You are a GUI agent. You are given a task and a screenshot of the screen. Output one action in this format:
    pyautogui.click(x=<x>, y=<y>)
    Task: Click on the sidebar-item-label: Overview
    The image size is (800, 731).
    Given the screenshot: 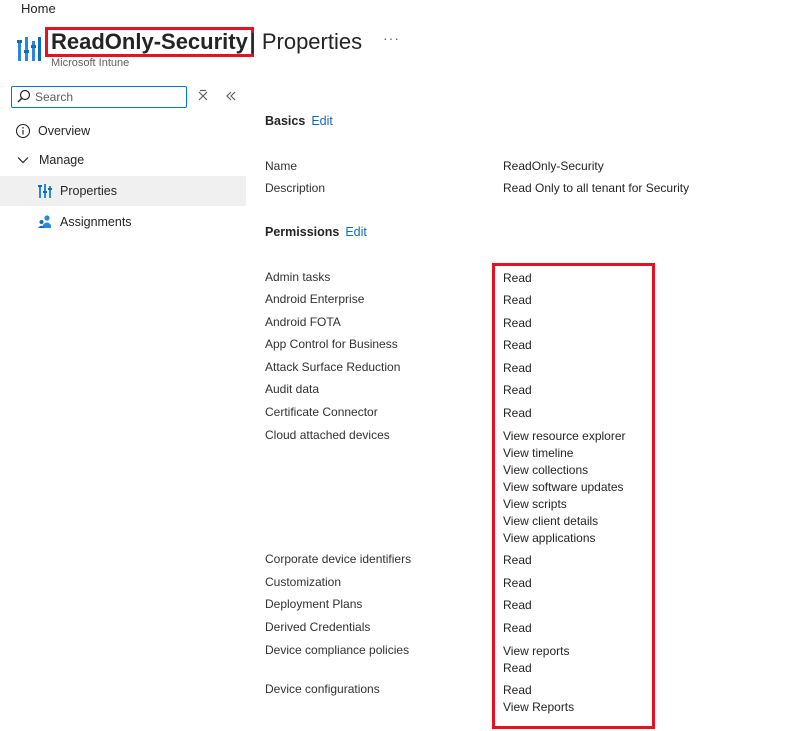 What is the action you would take?
    pyautogui.click(x=64, y=131)
    